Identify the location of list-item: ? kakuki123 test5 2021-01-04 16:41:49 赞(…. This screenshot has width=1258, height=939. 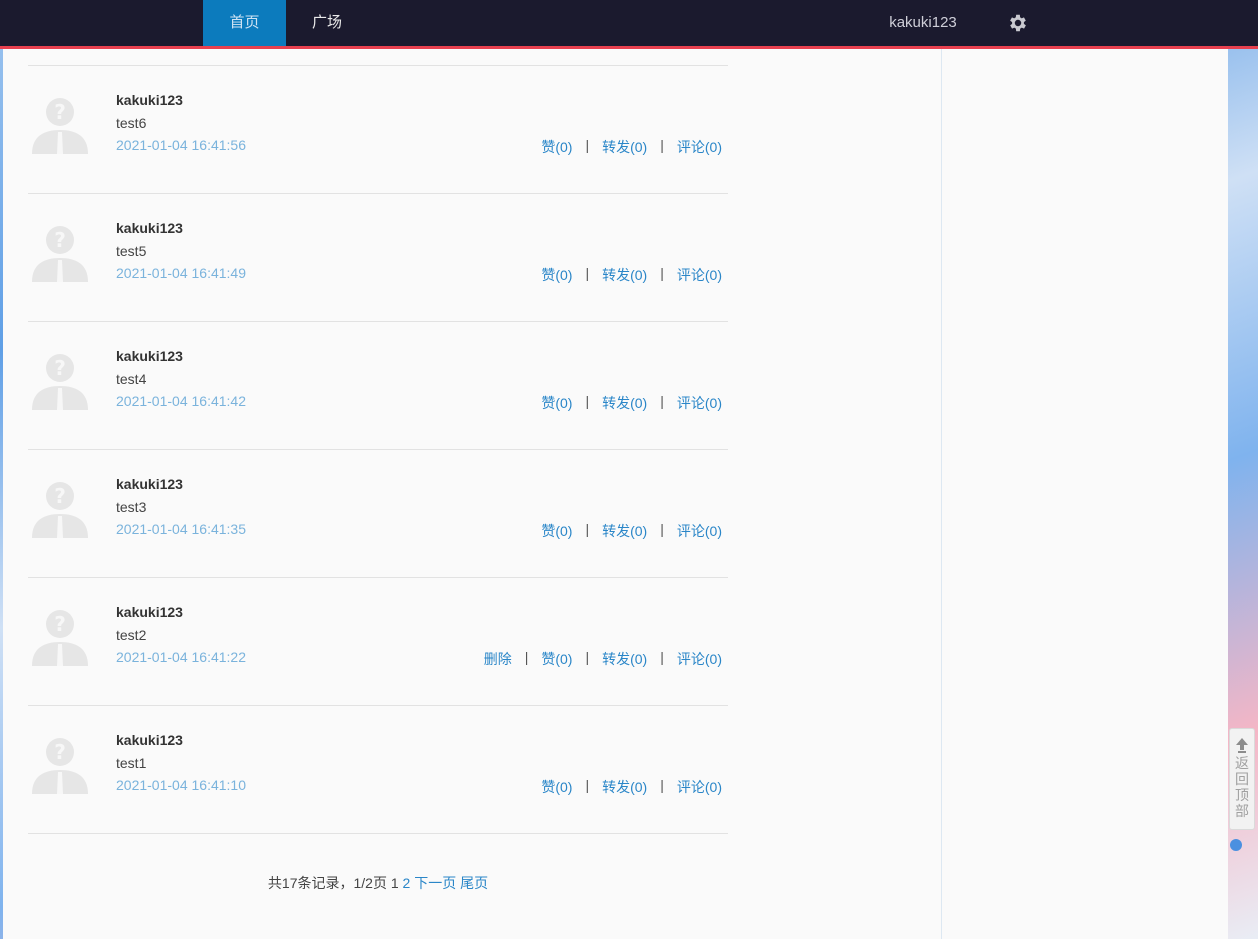
(378, 258).